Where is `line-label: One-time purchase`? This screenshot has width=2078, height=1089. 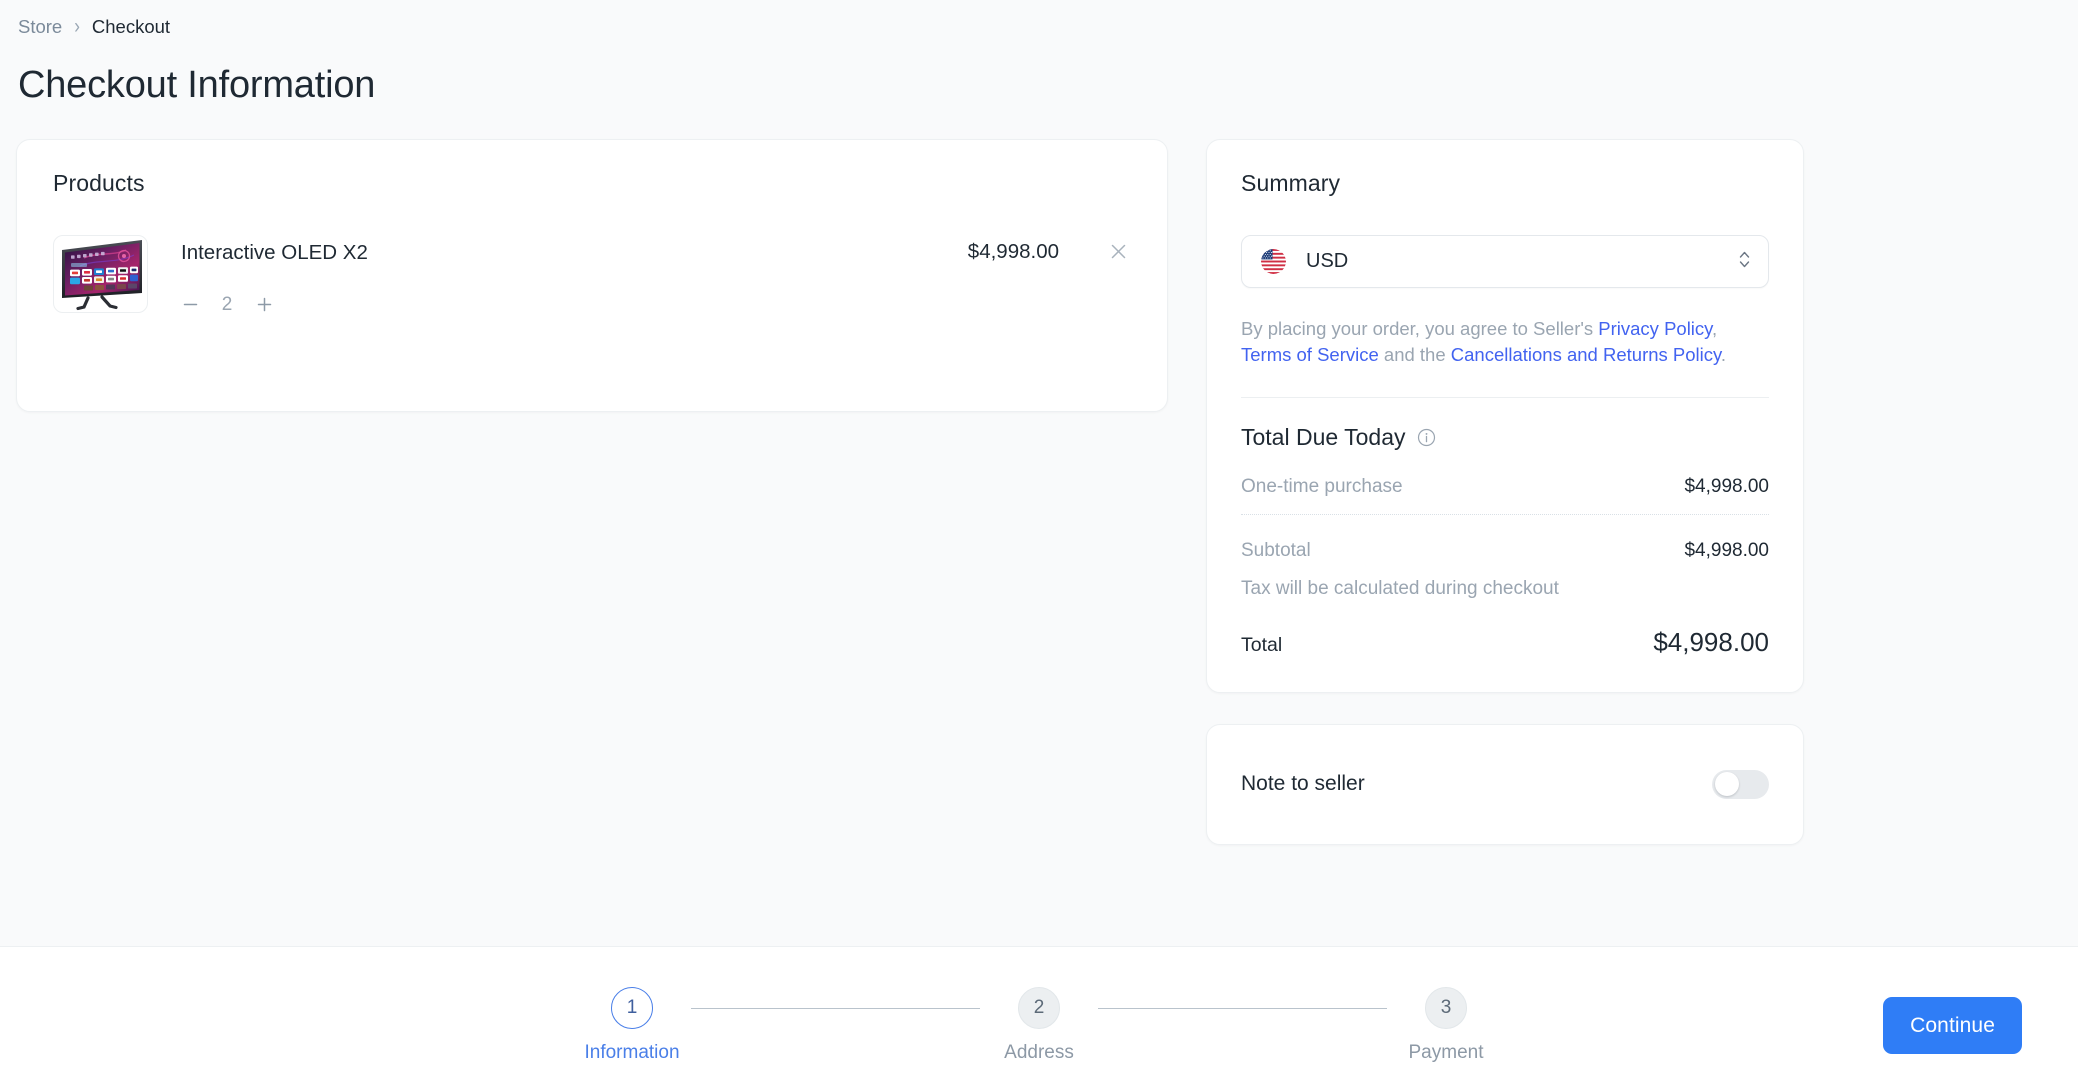 line-label: One-time purchase is located at coordinates (1322, 486).